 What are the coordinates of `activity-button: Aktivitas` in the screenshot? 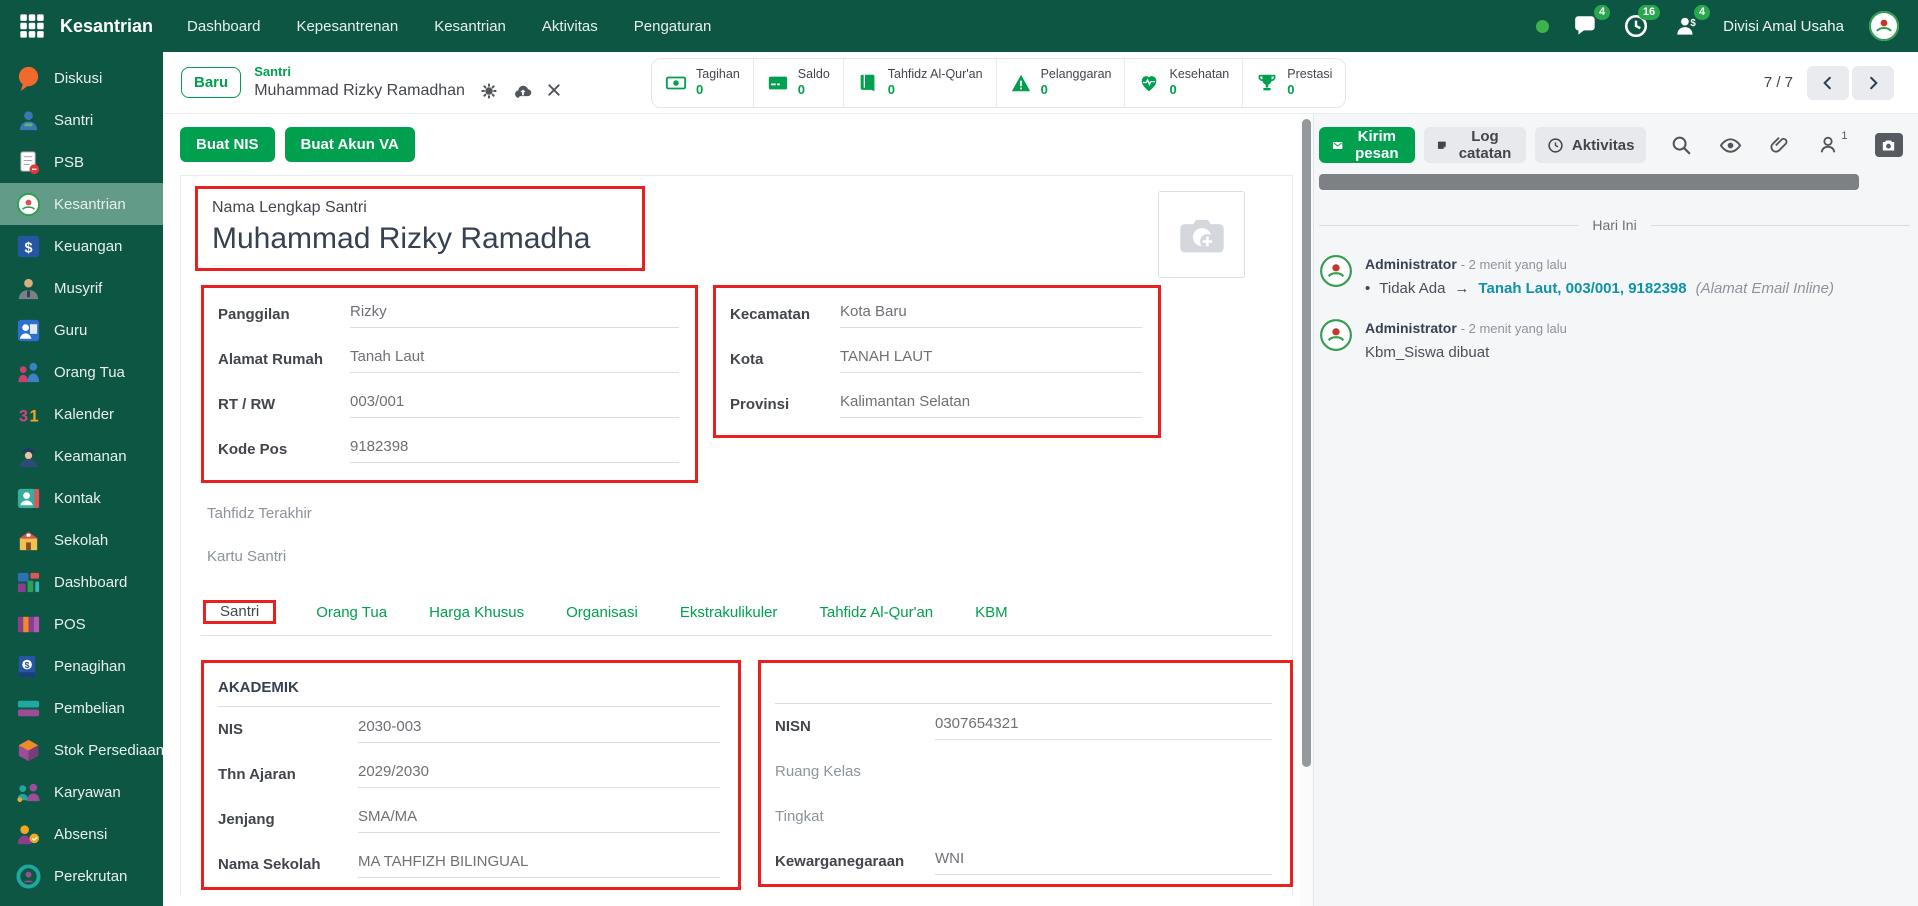 It's located at (1590, 145).